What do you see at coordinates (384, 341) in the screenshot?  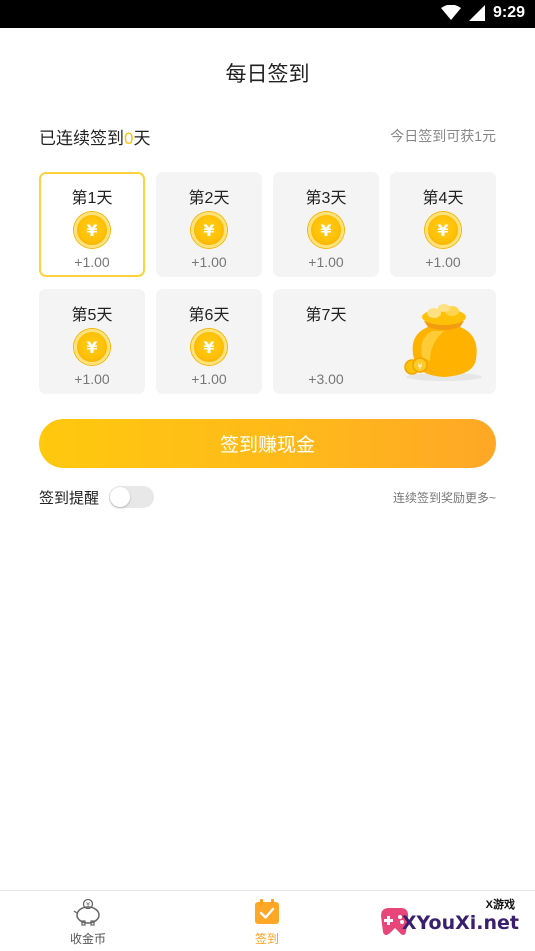 I see `day-card-7: 第7天 +3.00 ¥` at bounding box center [384, 341].